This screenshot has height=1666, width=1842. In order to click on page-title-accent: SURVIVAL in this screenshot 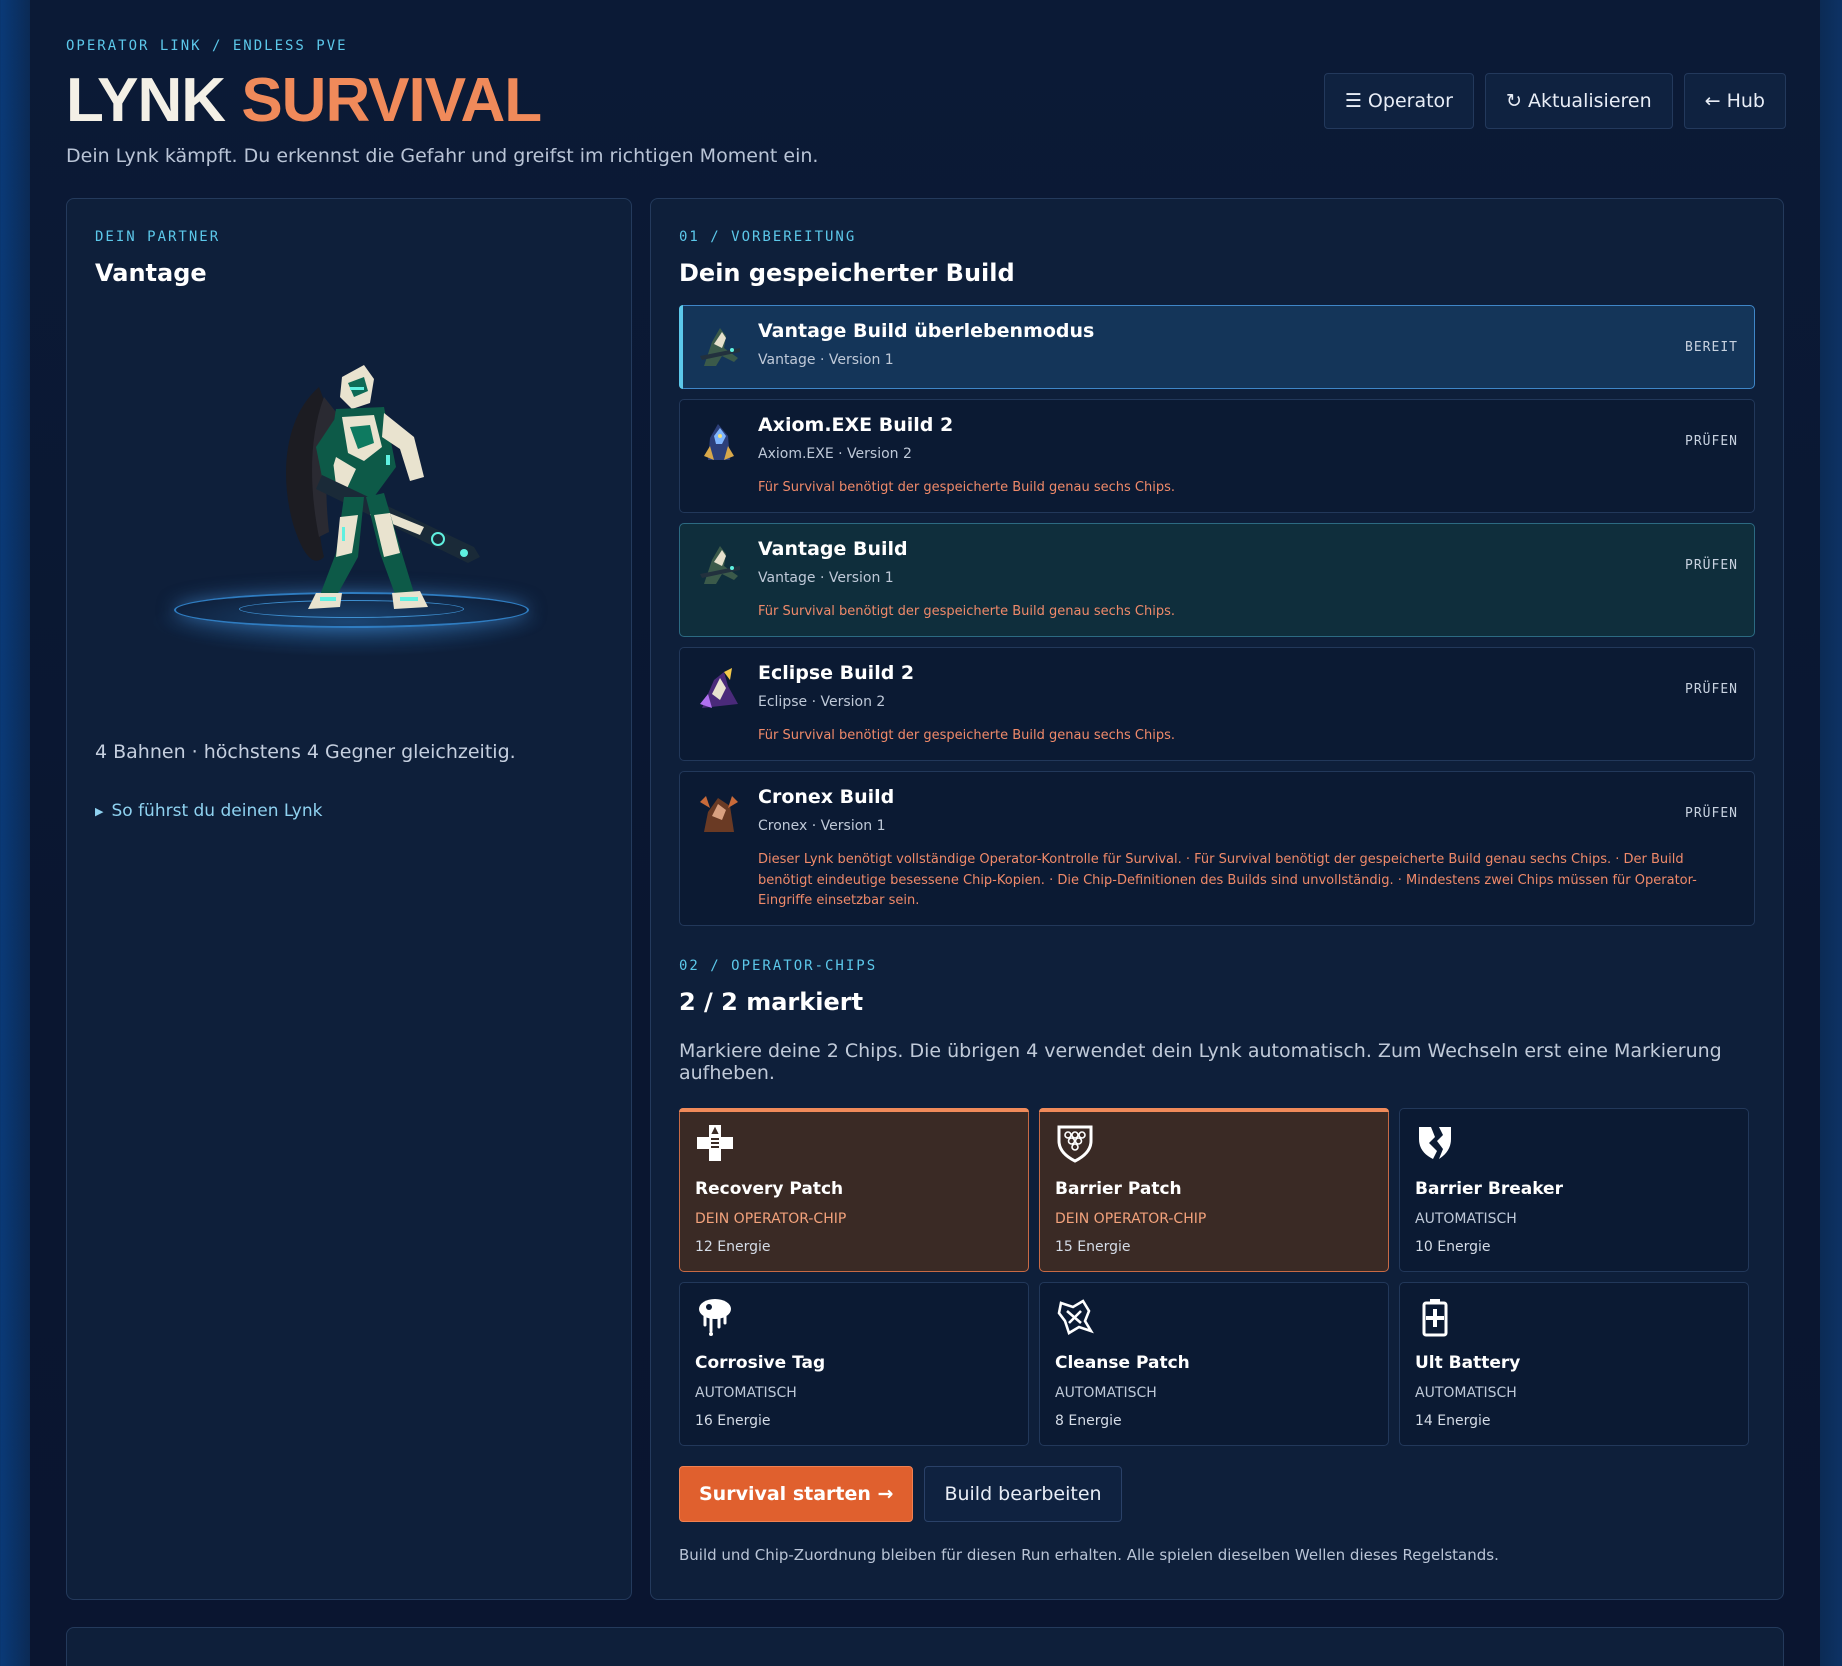, I will do `click(391, 100)`.